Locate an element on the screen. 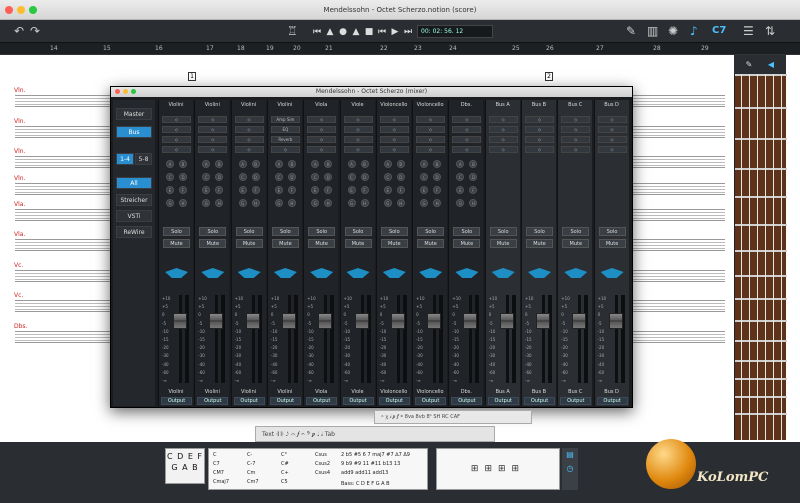 This screenshot has height=503, width=800. metronome-icon: ▲ is located at coordinates (330, 32).